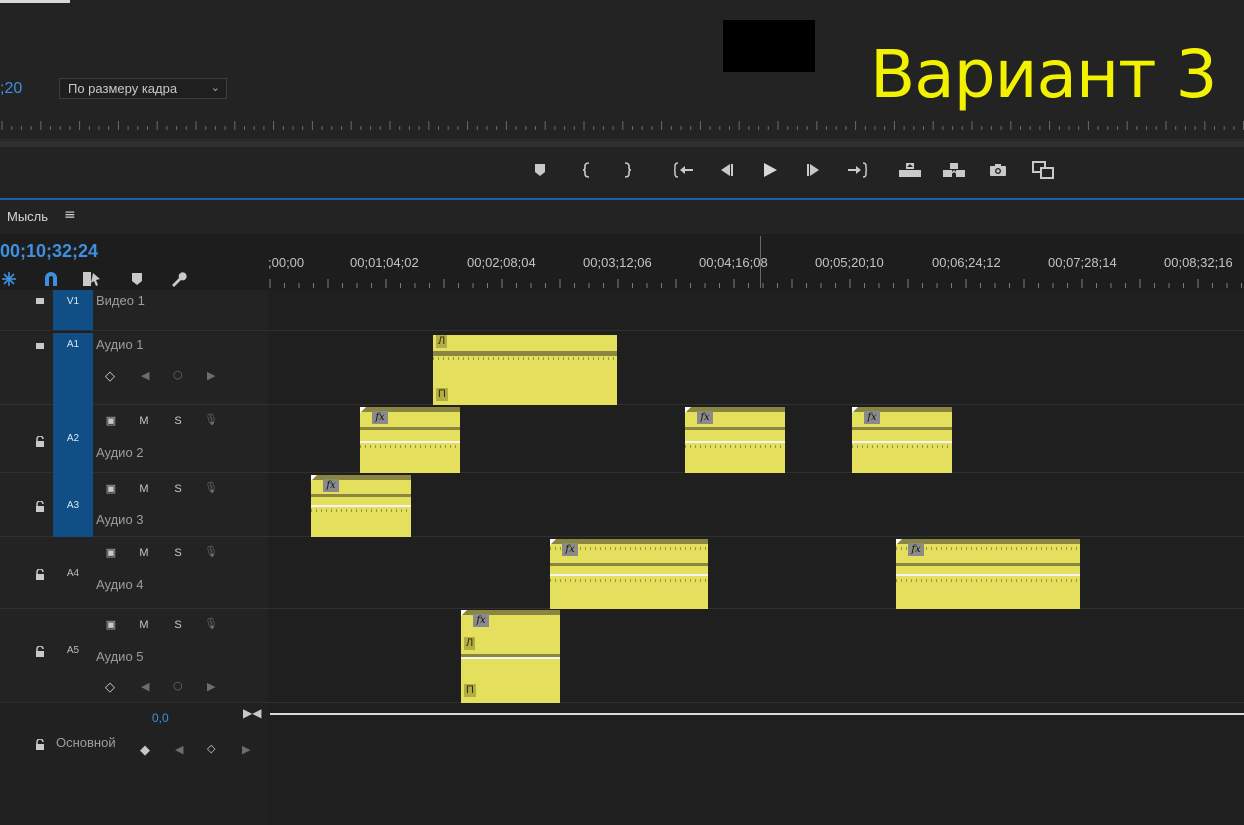  I want to click on nest-button, so click(10, 279).